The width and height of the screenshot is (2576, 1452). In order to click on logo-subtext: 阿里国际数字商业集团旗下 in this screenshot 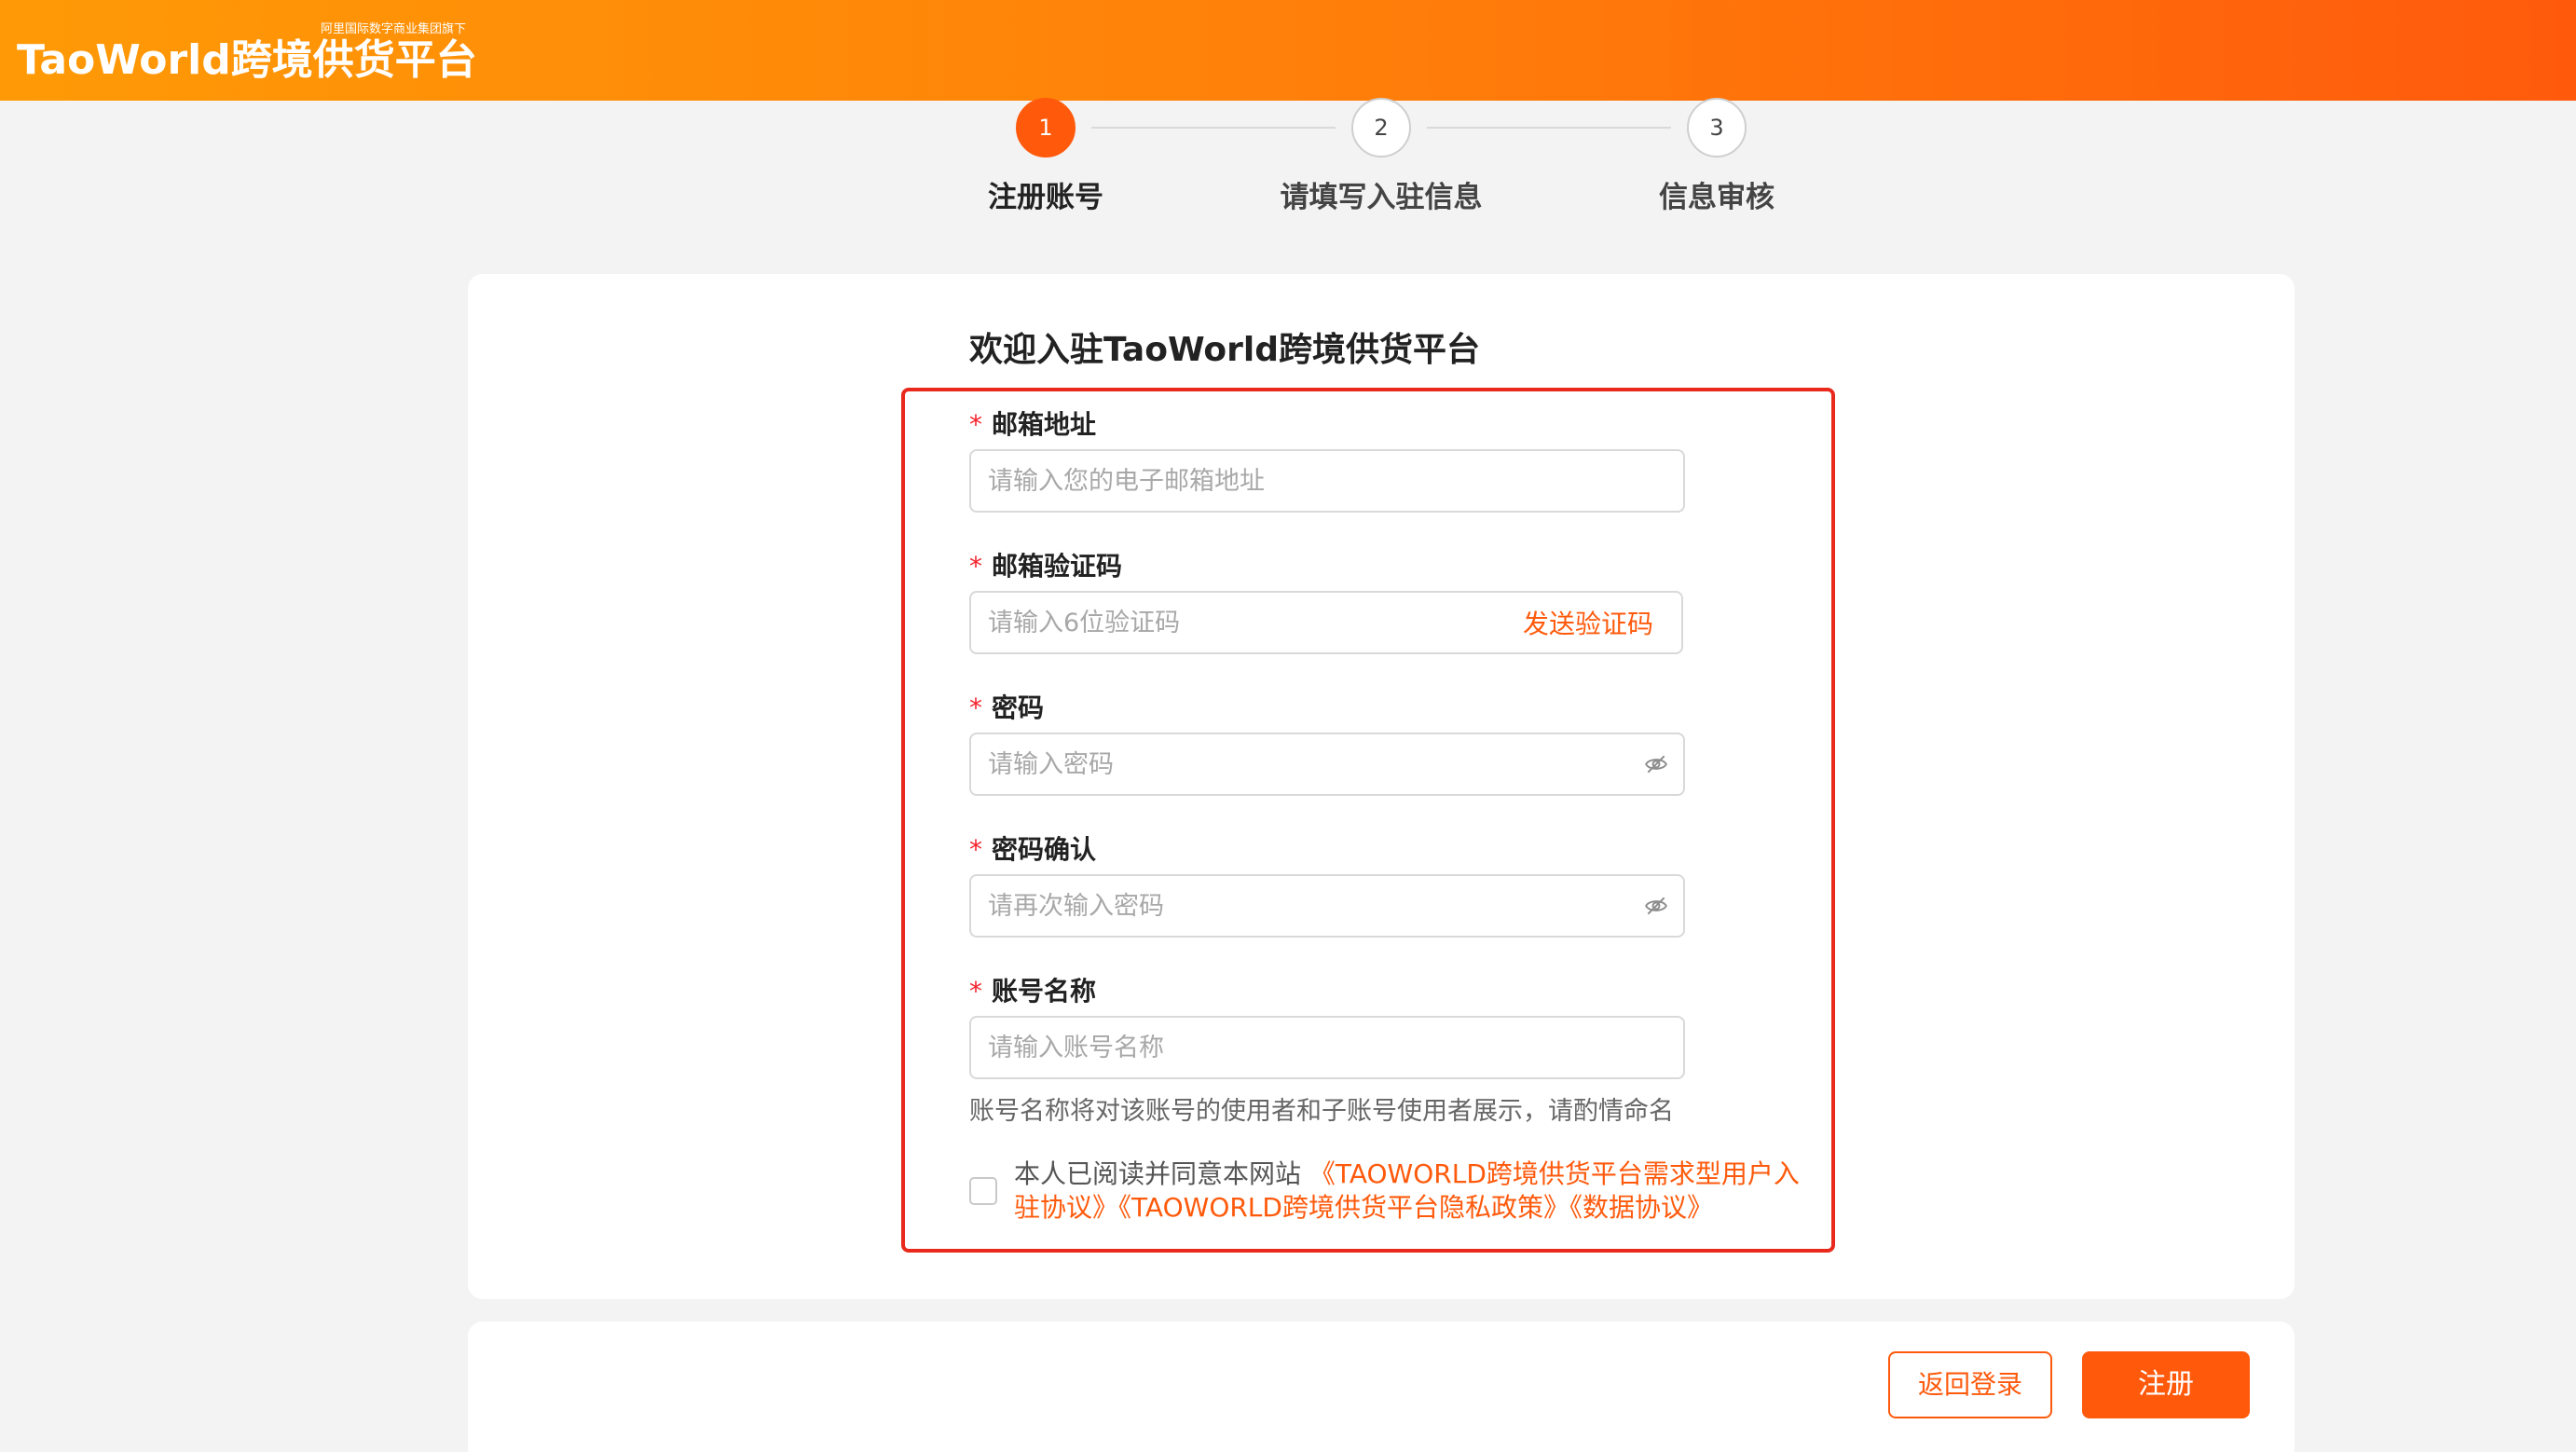, I will do `click(394, 29)`.